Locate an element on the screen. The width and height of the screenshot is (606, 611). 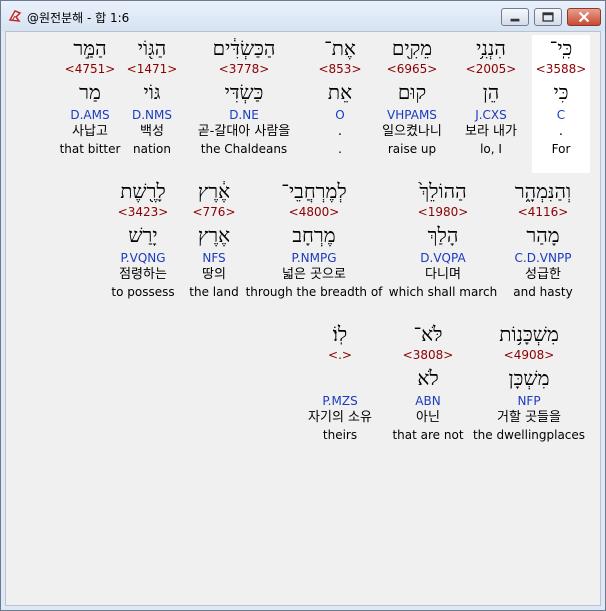
word-cell-15: לֽוֹ׃ <.> P.MZS 자기의 소유 theirs is located at coordinates (340, 382).